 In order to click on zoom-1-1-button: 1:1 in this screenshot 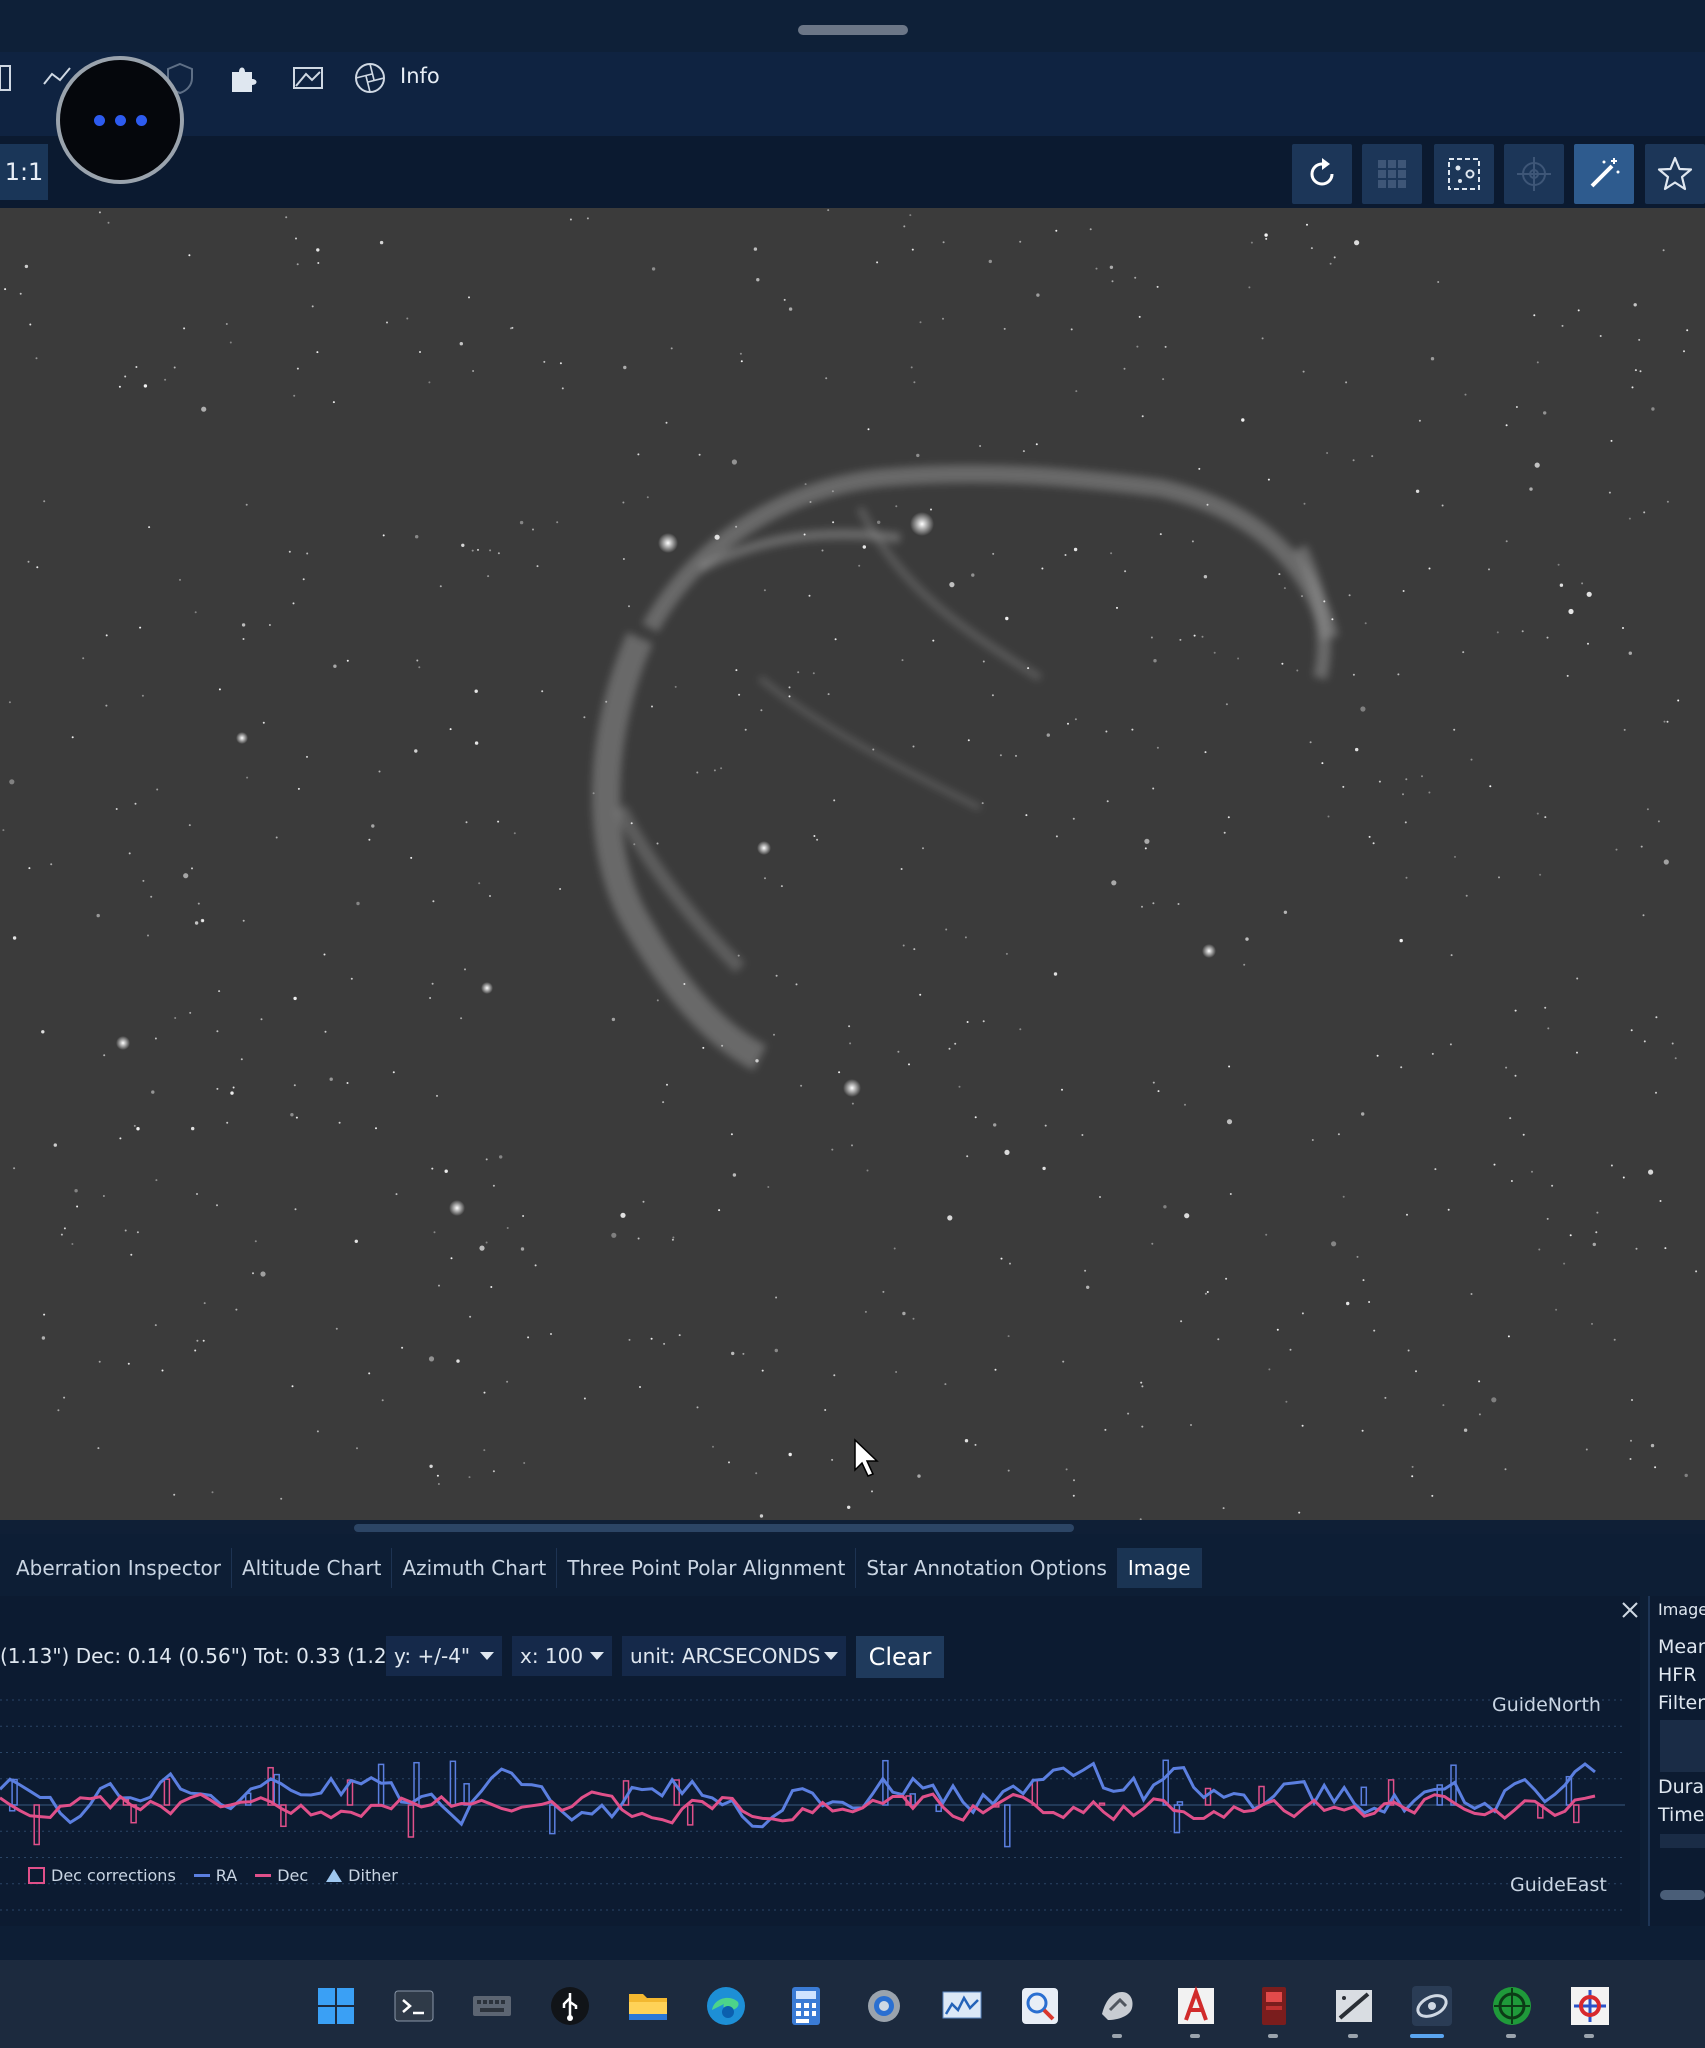, I will do `click(24, 172)`.